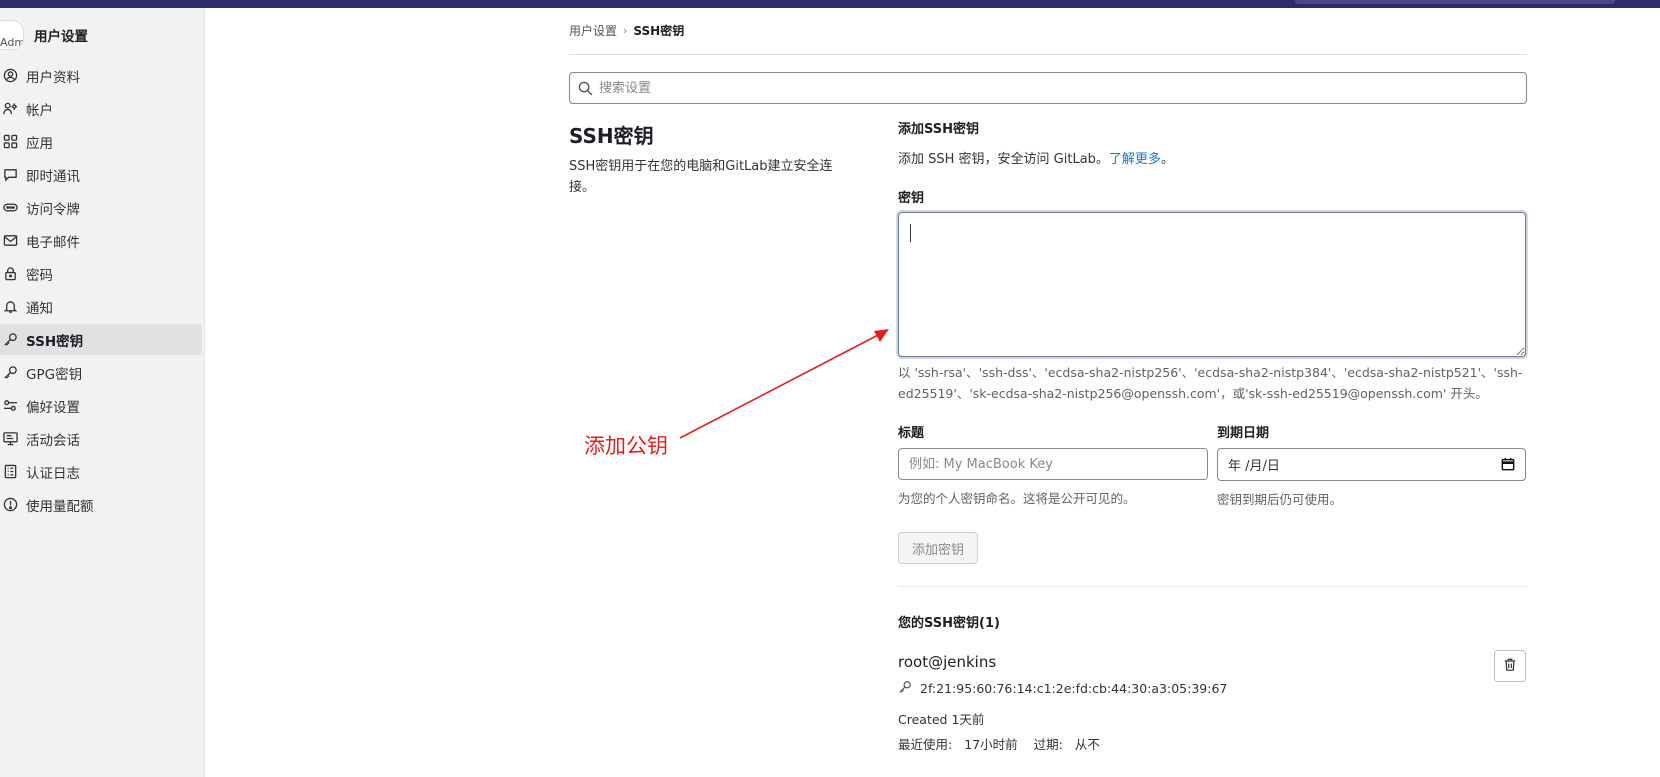 The height and width of the screenshot is (777, 1660). Describe the element at coordinates (39, 110) in the screenshot. I see `sidebar-item-label: 帐户` at that location.